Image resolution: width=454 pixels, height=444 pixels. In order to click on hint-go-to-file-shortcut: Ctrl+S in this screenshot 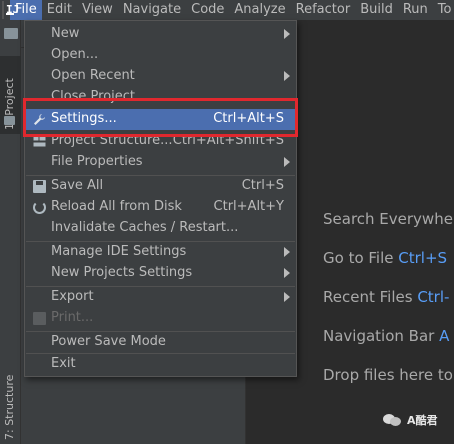, I will do `click(423, 258)`.